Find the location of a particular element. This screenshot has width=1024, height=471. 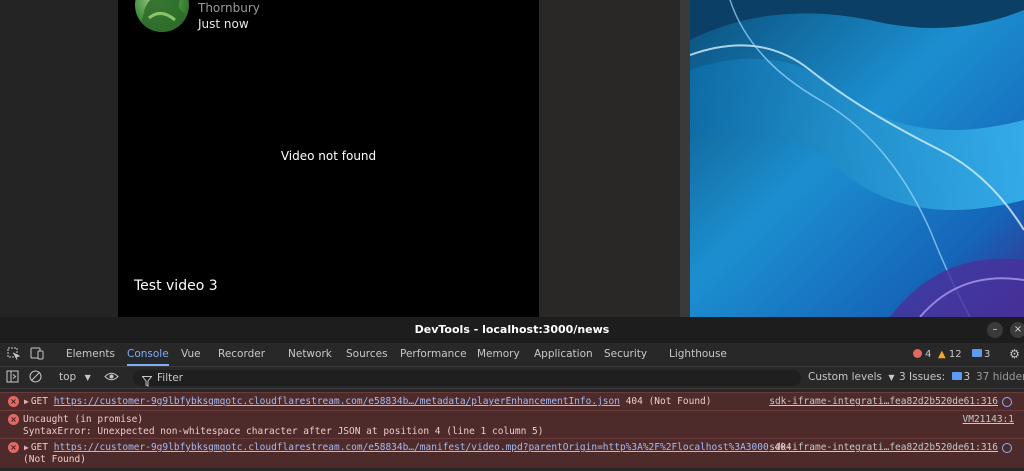

post-timestamp: Just now is located at coordinates (223, 24).